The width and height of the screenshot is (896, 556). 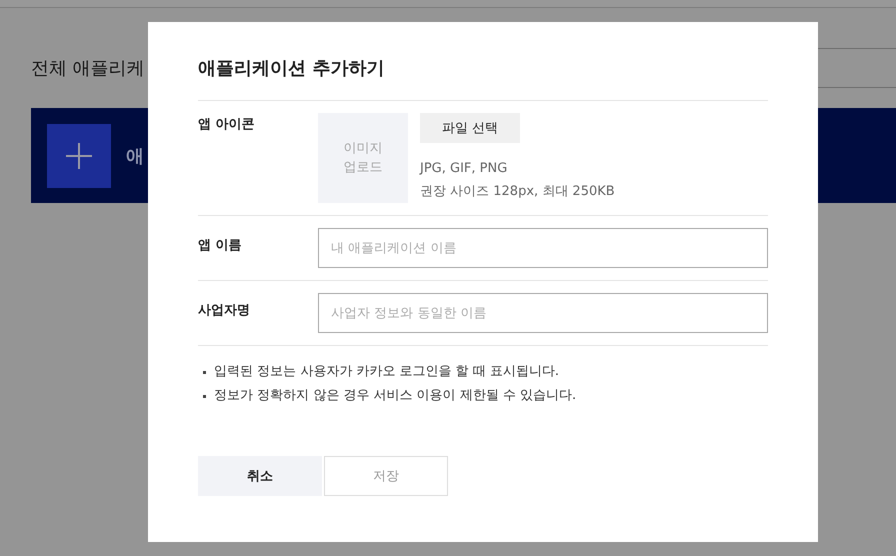 What do you see at coordinates (517, 192) in the screenshot?
I see `file-hint: 권장 사이즈 128px, 최대 250KB` at bounding box center [517, 192].